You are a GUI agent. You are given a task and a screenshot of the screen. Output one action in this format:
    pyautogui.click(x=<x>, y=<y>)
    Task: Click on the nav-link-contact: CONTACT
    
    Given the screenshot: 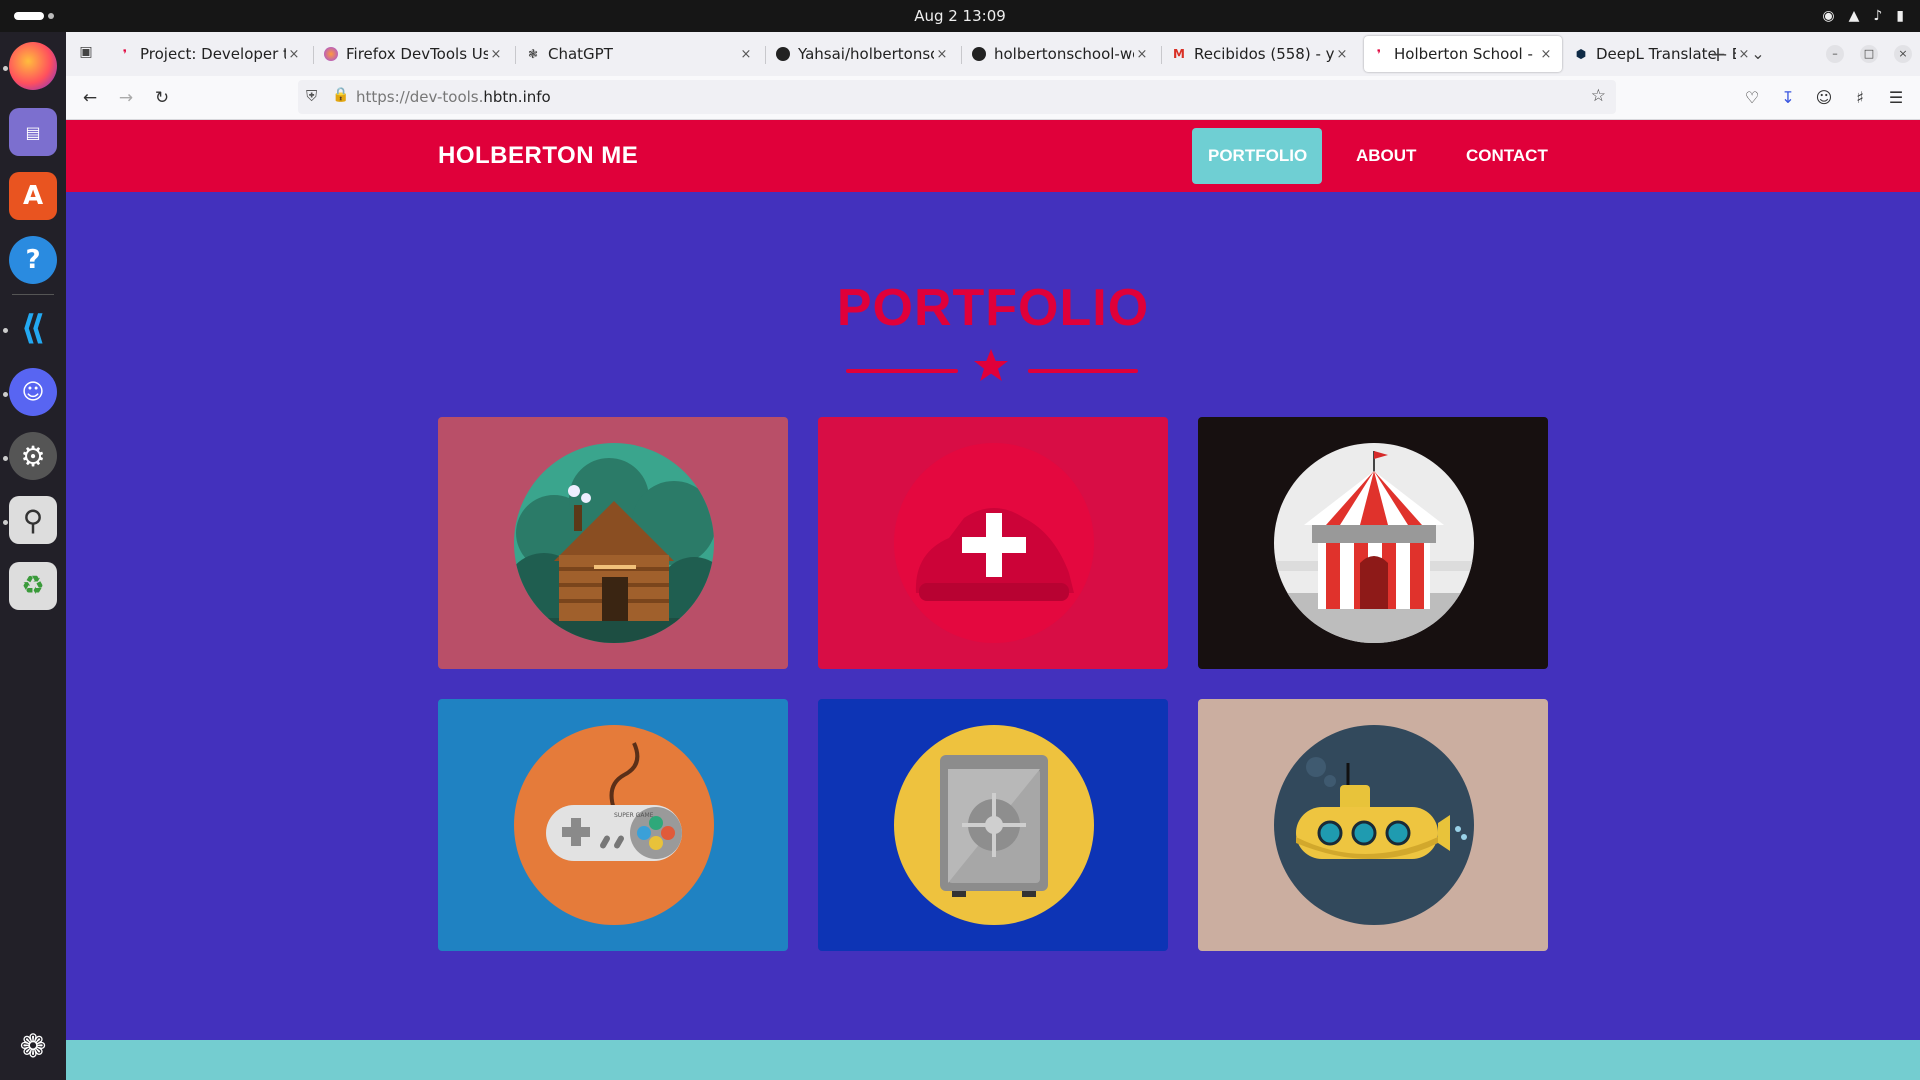 What is the action you would take?
    pyautogui.click(x=1507, y=156)
    